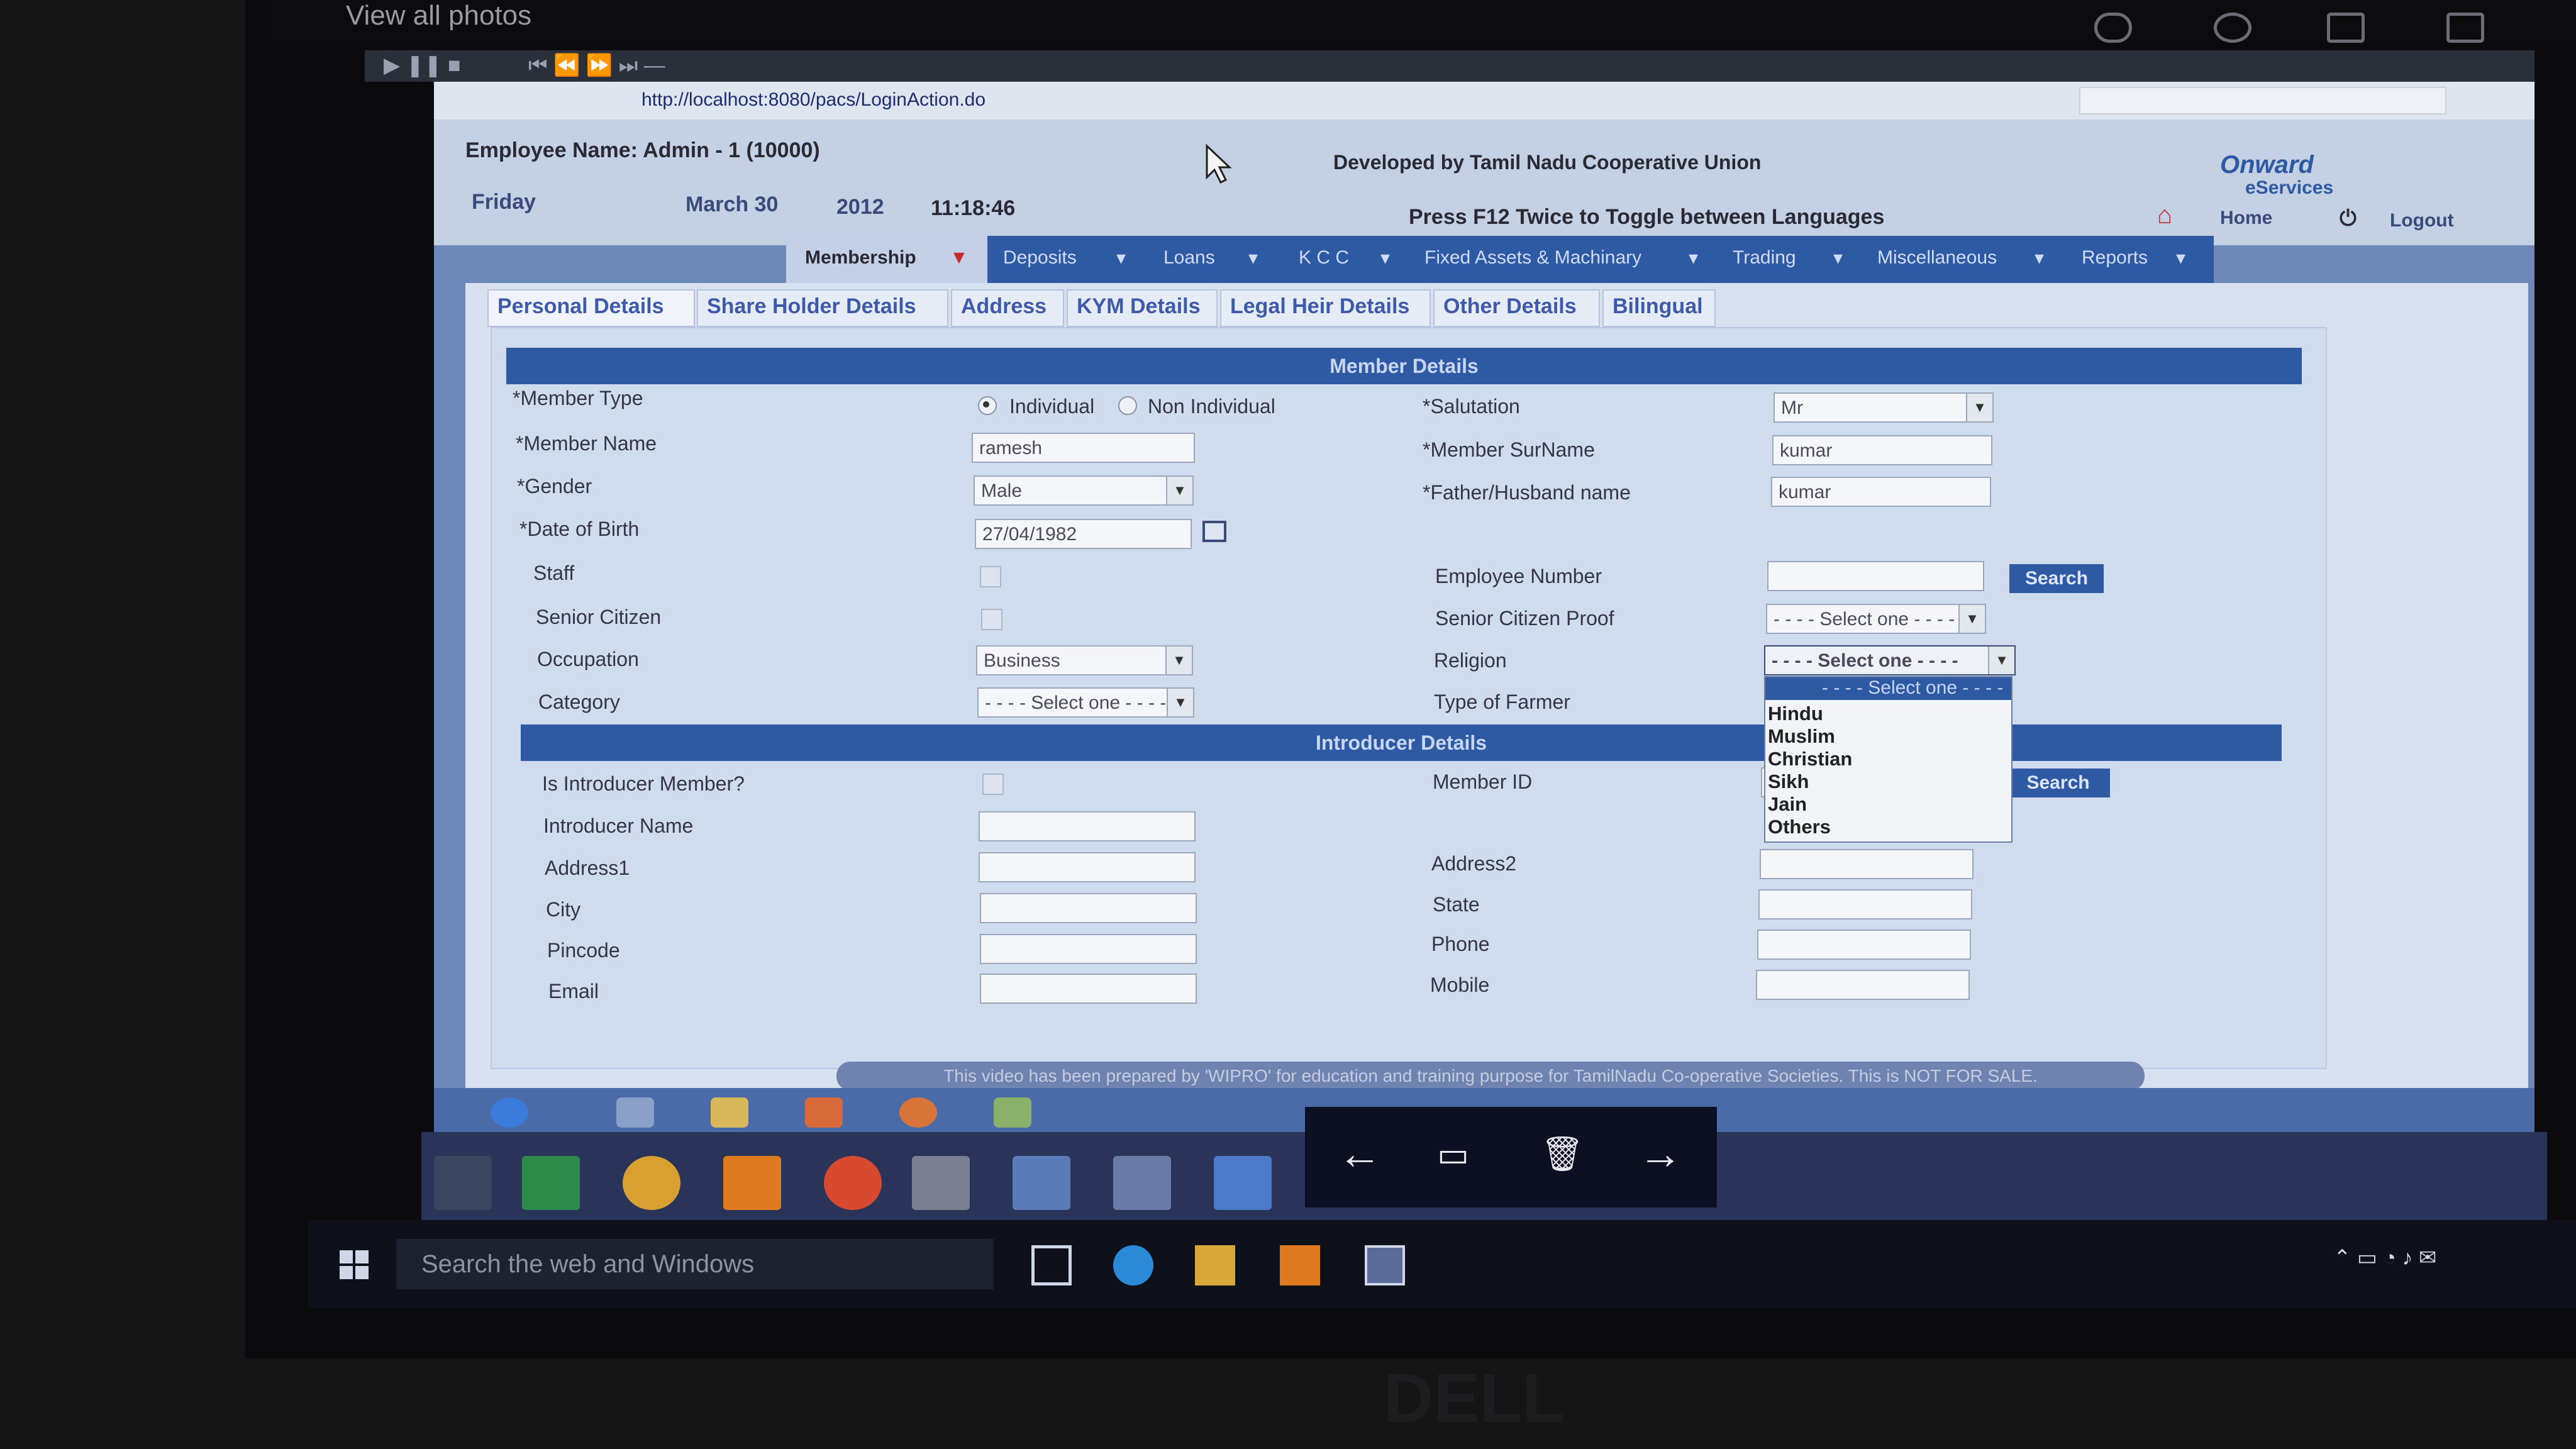 The height and width of the screenshot is (1449, 2576). I want to click on non-individual-radio, so click(1127, 405).